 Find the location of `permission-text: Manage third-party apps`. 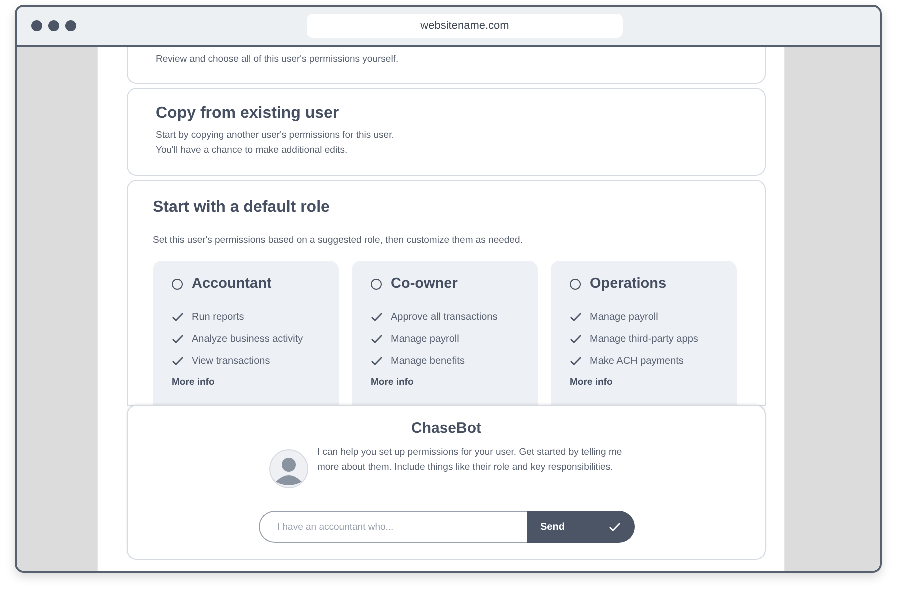

permission-text: Manage third-party apps is located at coordinates (644, 339).